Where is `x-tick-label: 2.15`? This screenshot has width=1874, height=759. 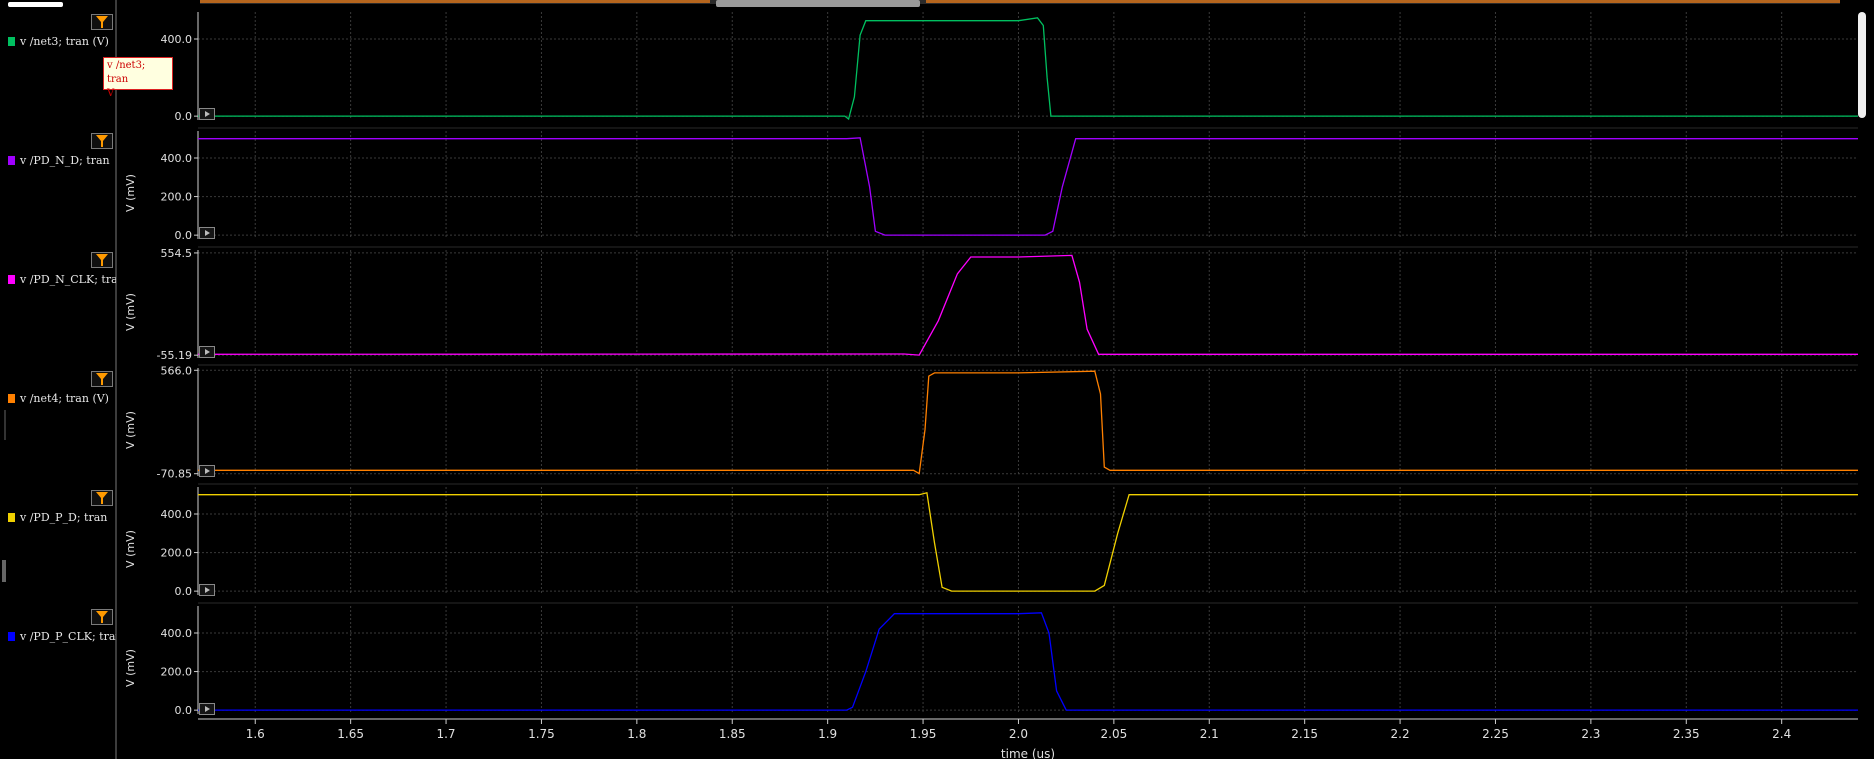 x-tick-label: 2.15 is located at coordinates (1304, 734).